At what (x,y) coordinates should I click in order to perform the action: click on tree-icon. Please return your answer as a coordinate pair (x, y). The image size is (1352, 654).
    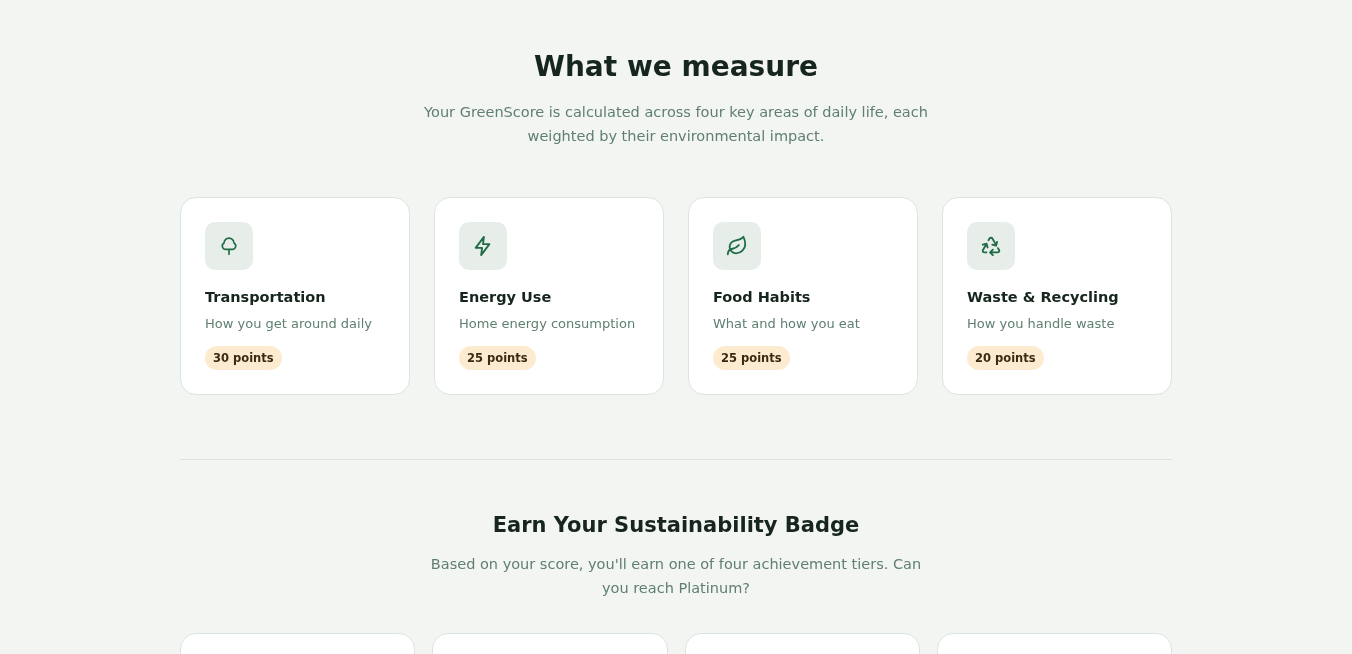
    Looking at the image, I should click on (229, 246).